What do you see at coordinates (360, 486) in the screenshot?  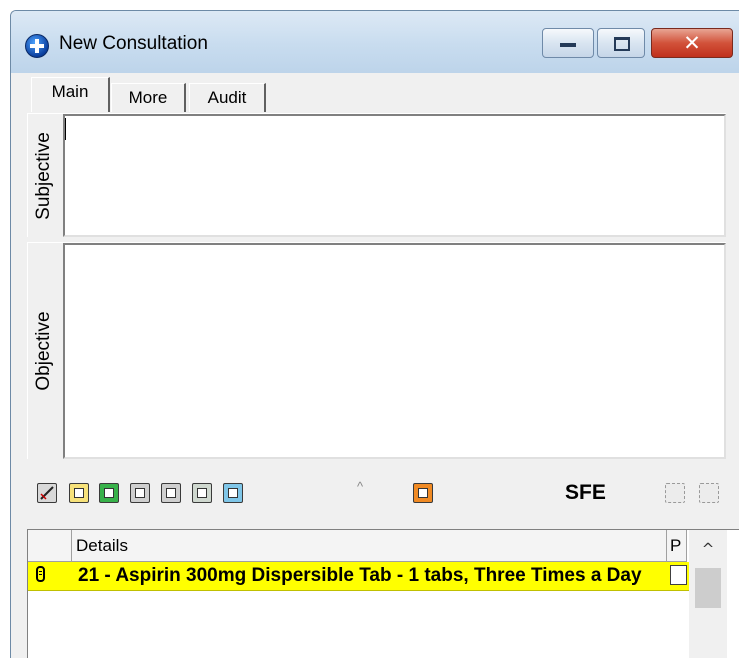 I see `caret-indicator: ^` at bounding box center [360, 486].